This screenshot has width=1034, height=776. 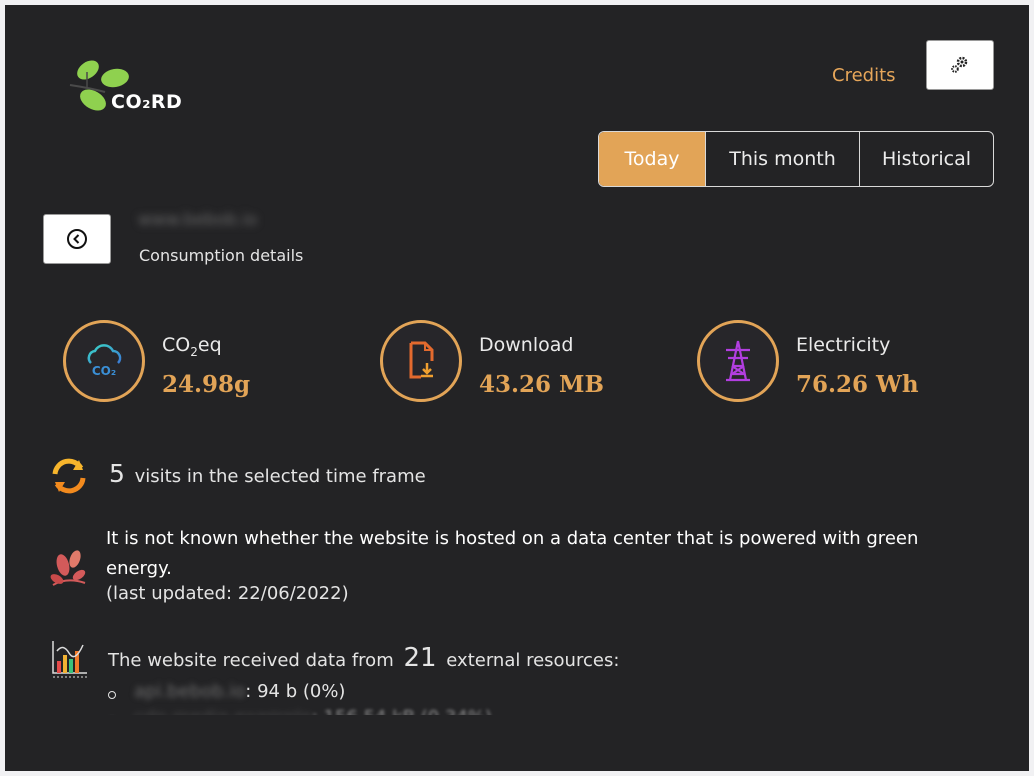 I want to click on page-subtitle: Consumption details, so click(x=221, y=255).